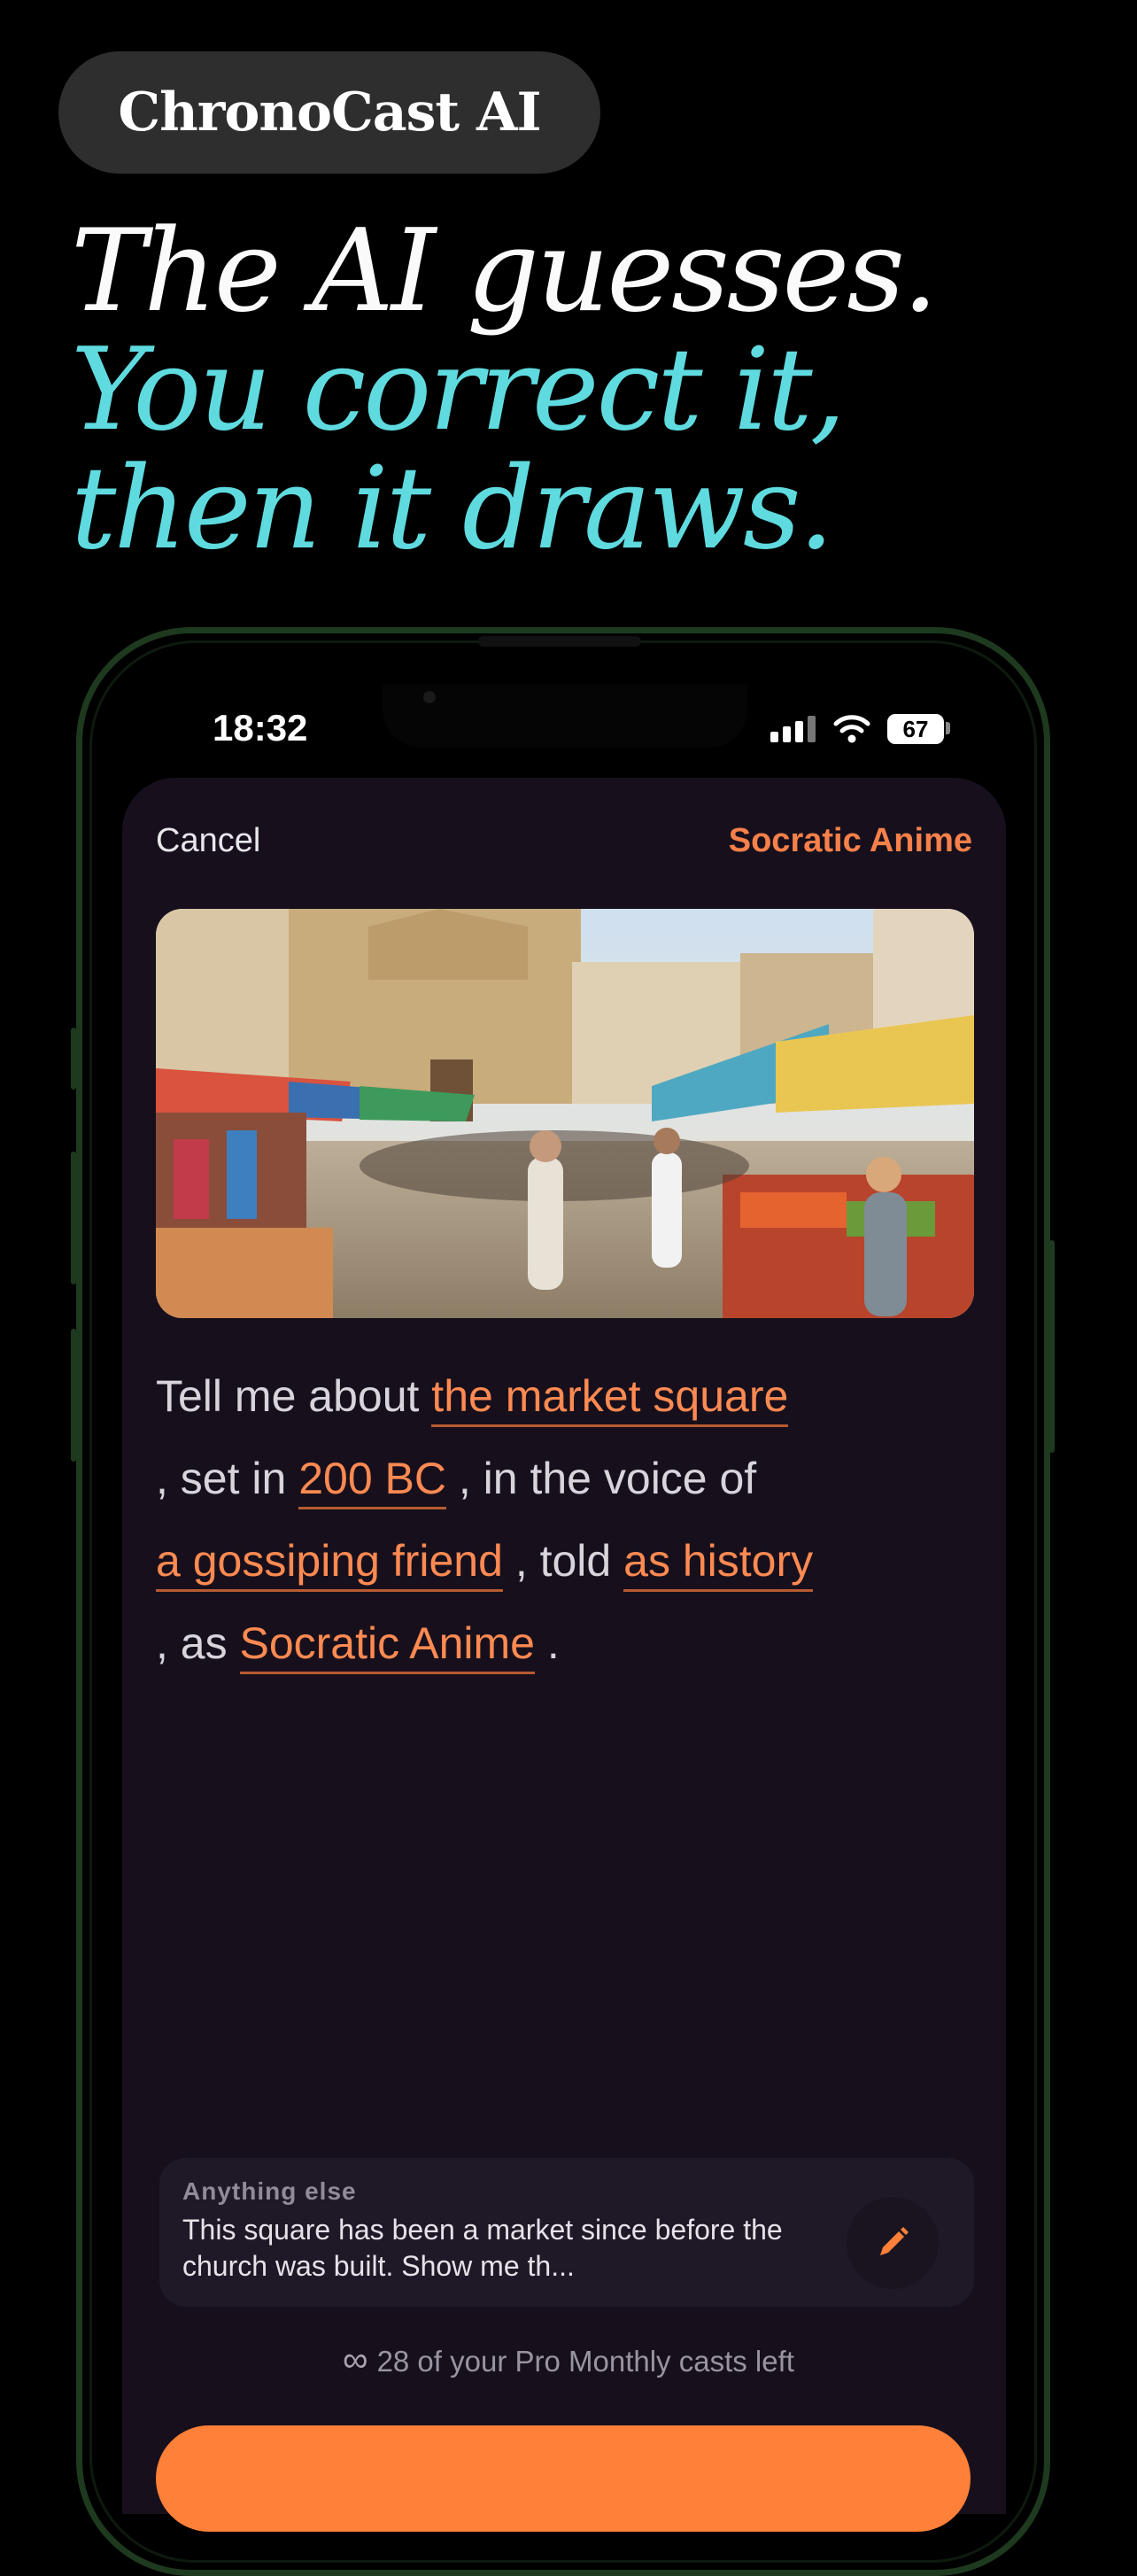  I want to click on battery-nub, so click(948, 728).